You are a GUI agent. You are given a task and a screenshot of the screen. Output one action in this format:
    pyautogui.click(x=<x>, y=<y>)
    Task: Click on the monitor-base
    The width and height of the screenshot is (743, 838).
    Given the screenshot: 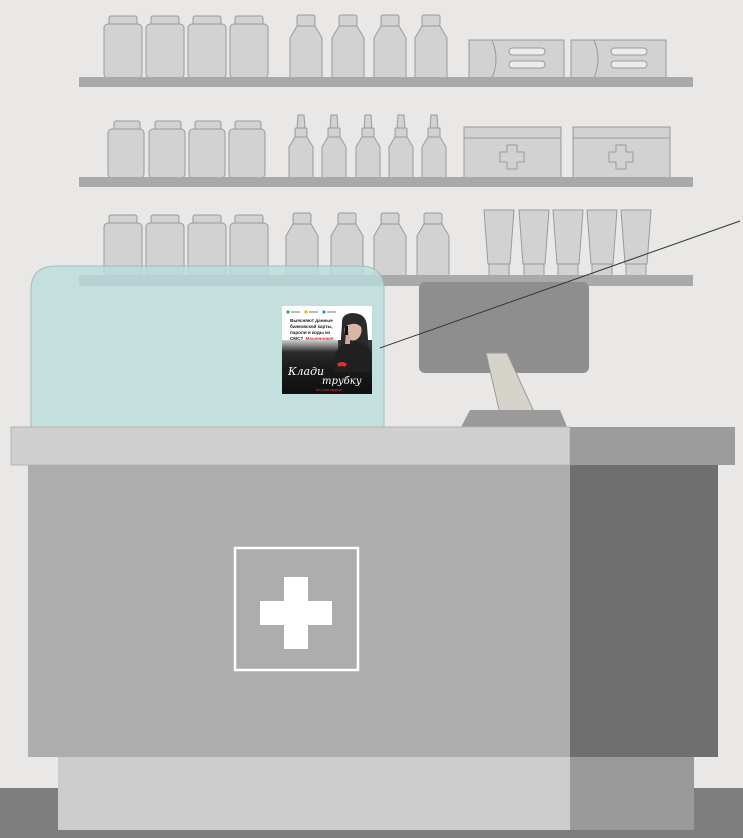 What is the action you would take?
    pyautogui.click(x=514, y=419)
    